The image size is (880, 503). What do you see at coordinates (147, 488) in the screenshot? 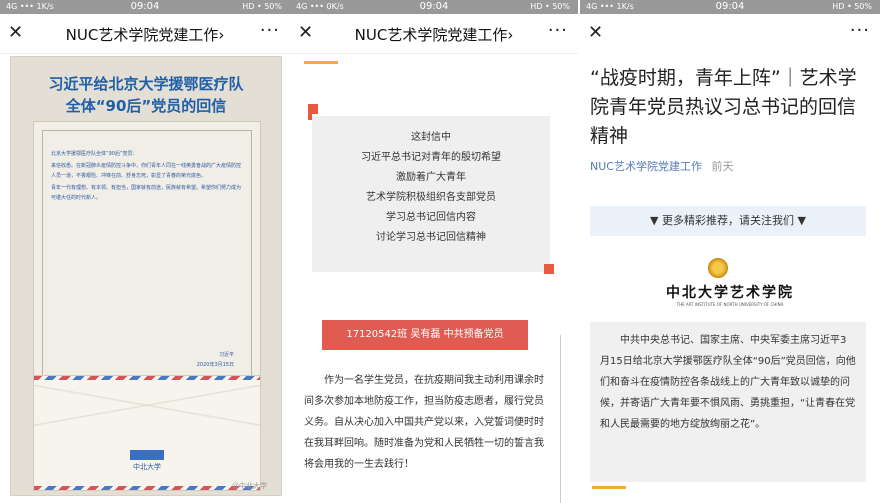
I see `airmail-stripe` at bounding box center [147, 488].